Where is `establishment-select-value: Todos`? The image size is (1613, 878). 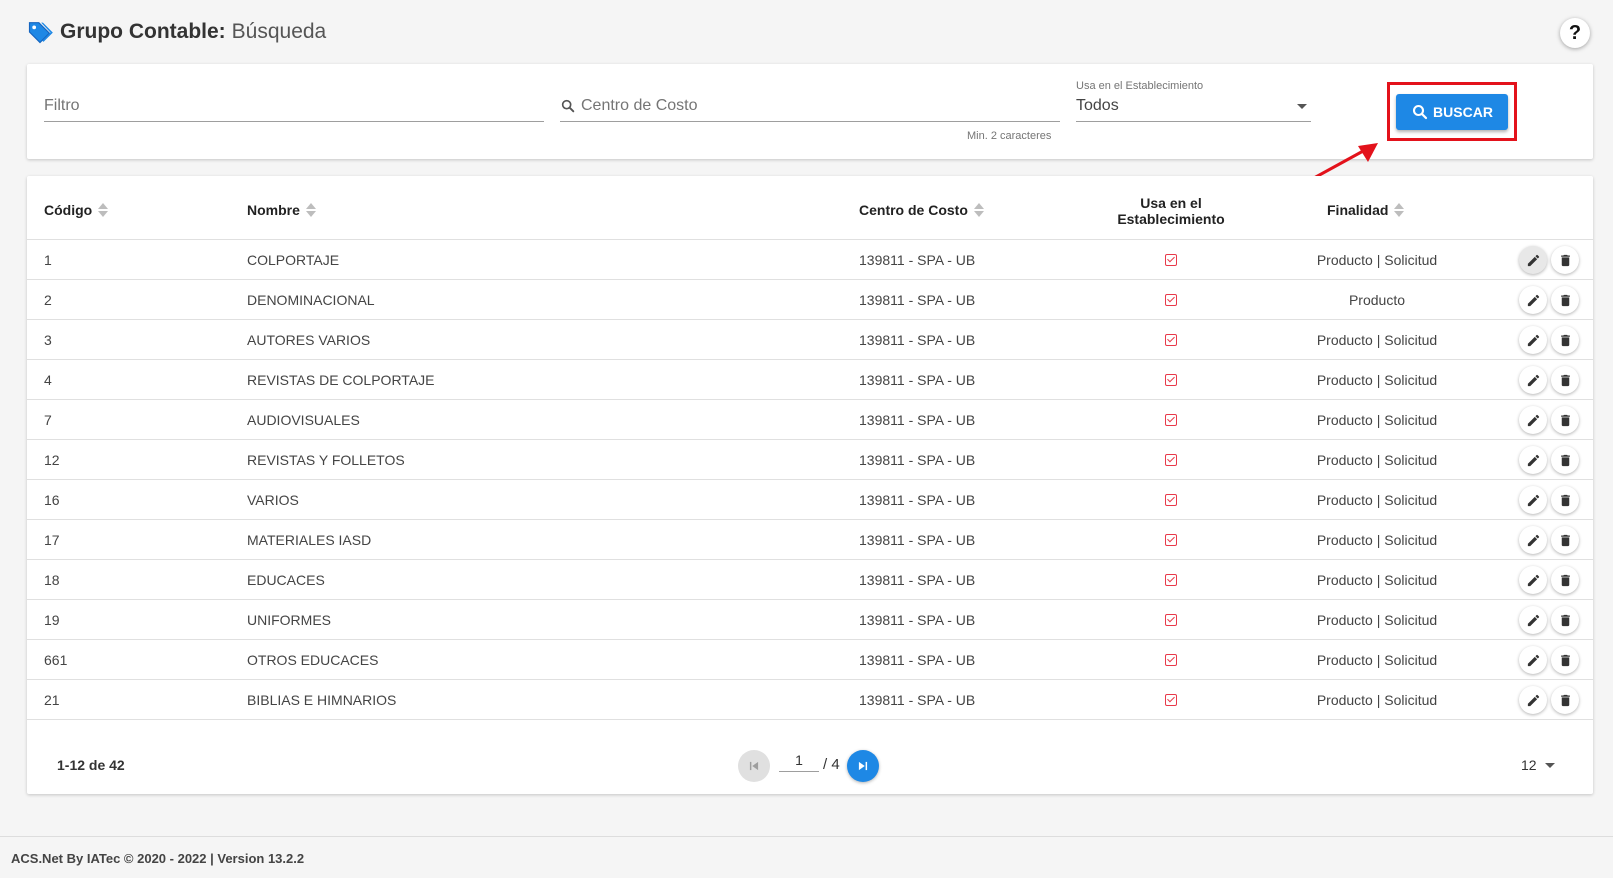 establishment-select-value: Todos is located at coordinates (1097, 105).